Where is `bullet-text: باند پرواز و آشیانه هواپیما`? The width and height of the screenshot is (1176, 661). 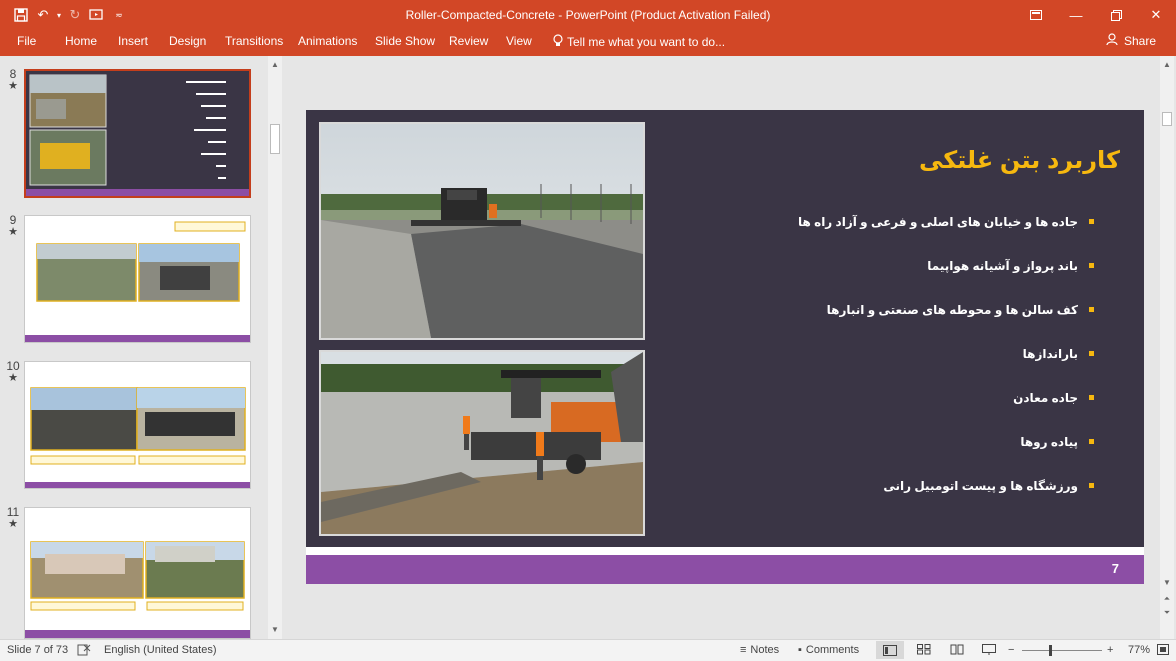 bullet-text: باند پرواز و آشیانه هواپیما is located at coordinates (1002, 266).